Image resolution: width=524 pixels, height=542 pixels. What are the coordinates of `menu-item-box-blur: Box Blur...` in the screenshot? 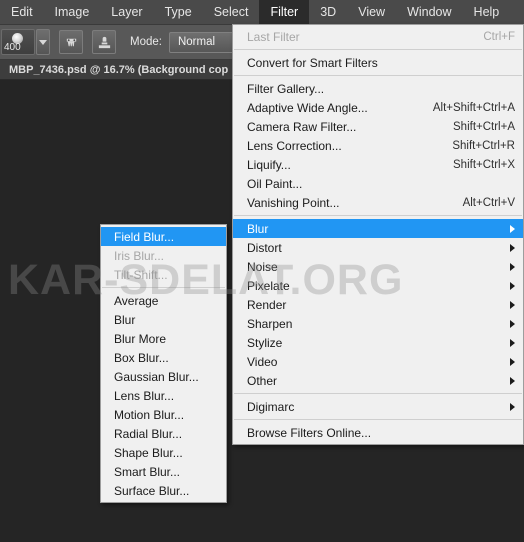 It's located at (163, 357).